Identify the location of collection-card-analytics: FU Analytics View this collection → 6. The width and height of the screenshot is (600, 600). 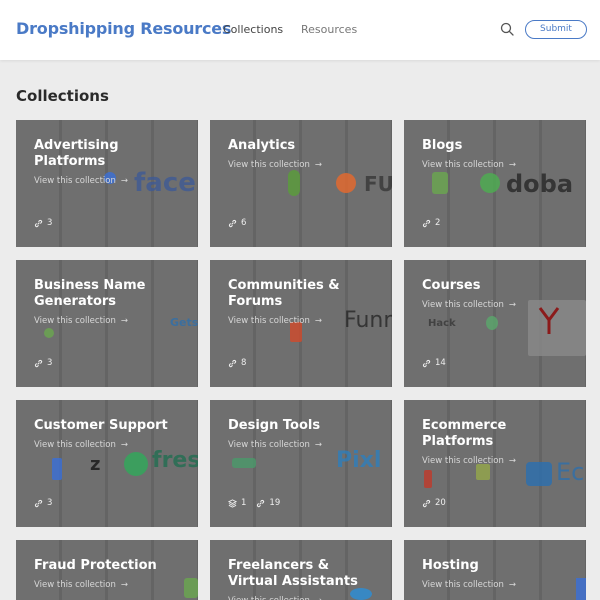
(301, 183).